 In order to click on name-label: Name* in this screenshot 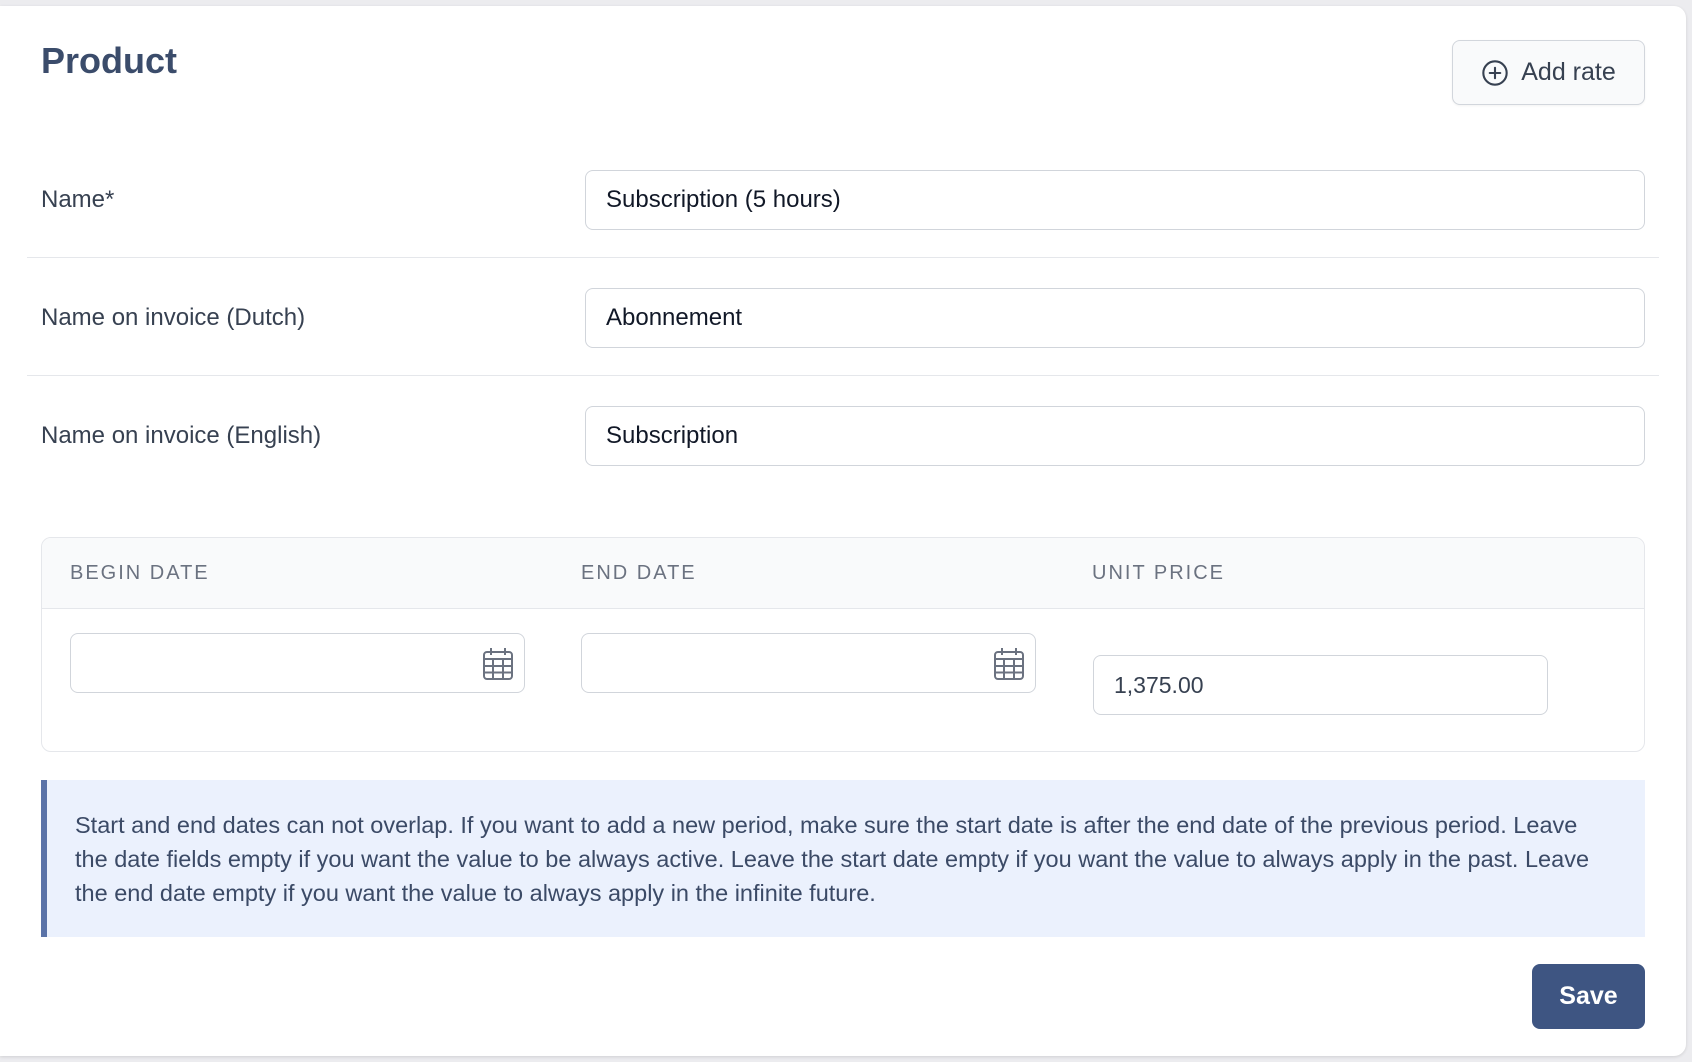, I will do `click(78, 199)`.